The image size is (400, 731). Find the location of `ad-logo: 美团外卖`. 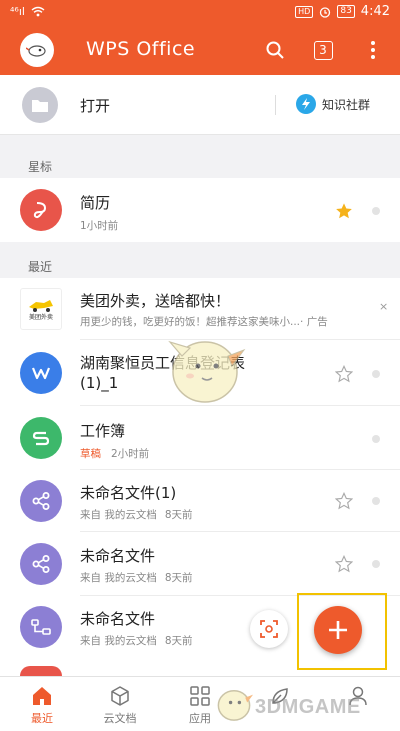

ad-logo: 美团外卖 is located at coordinates (41, 309).